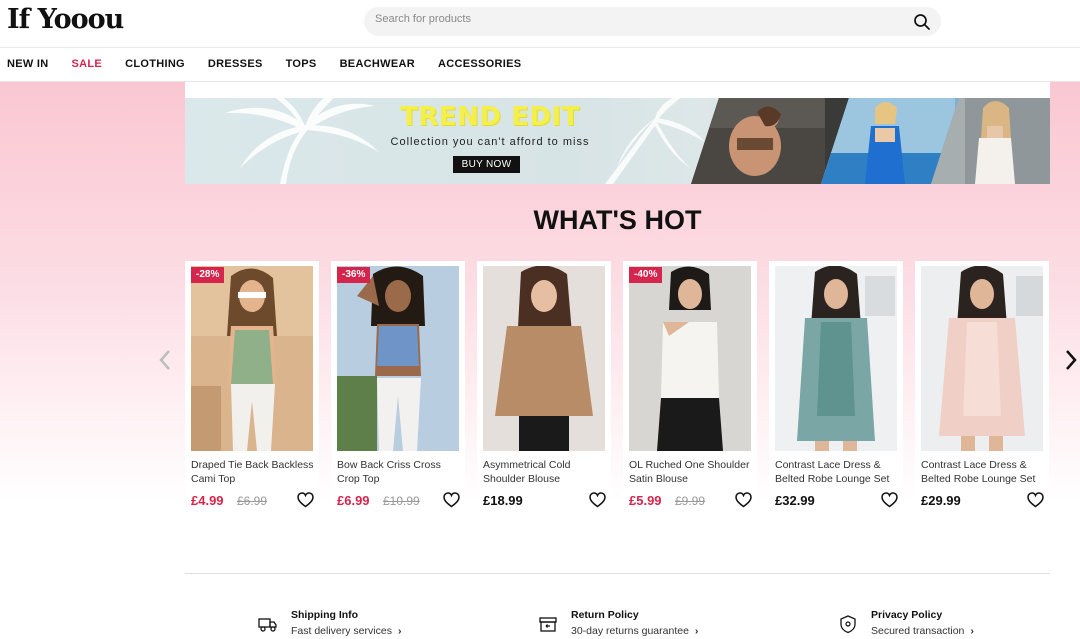 This screenshot has width=1080, height=639. What do you see at coordinates (795, 500) in the screenshot?
I see `product-price: £32.99` at bounding box center [795, 500].